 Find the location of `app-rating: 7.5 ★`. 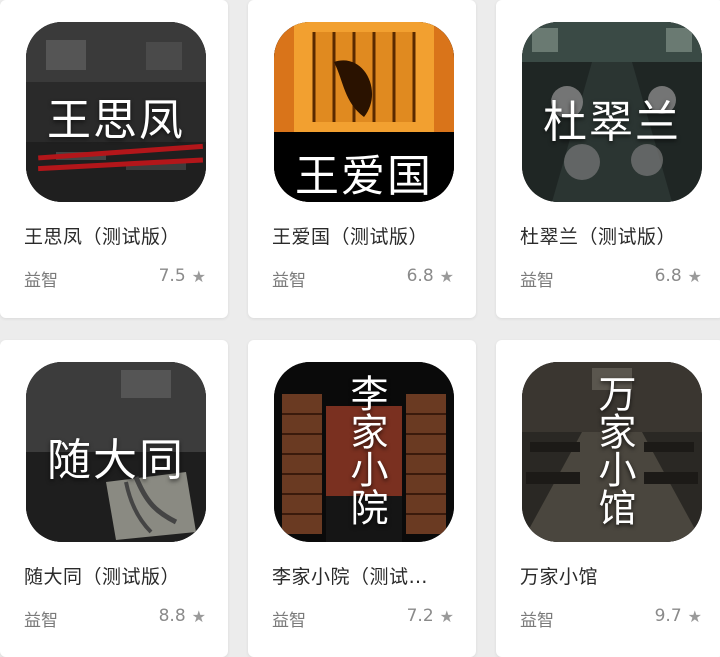

app-rating: 7.5 ★ is located at coordinates (182, 276).